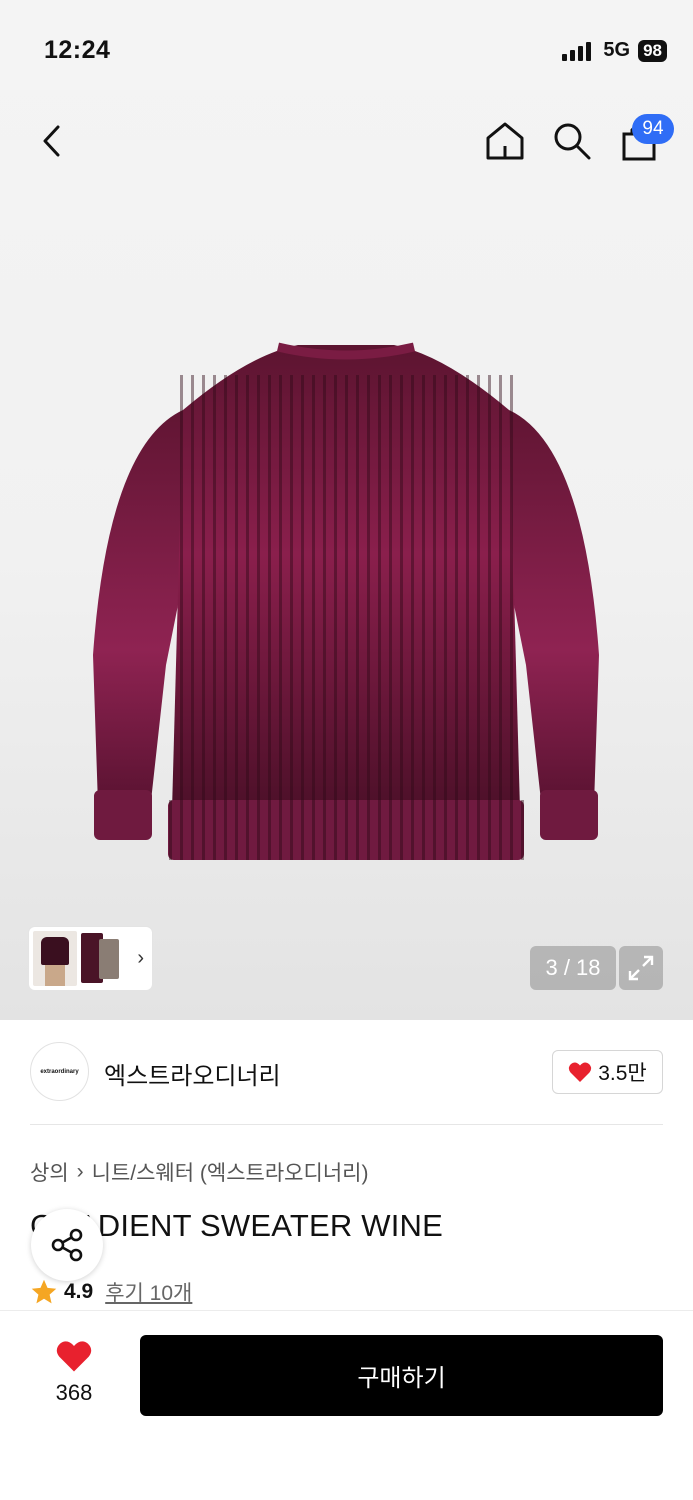  I want to click on share-icon, so click(67, 1245).